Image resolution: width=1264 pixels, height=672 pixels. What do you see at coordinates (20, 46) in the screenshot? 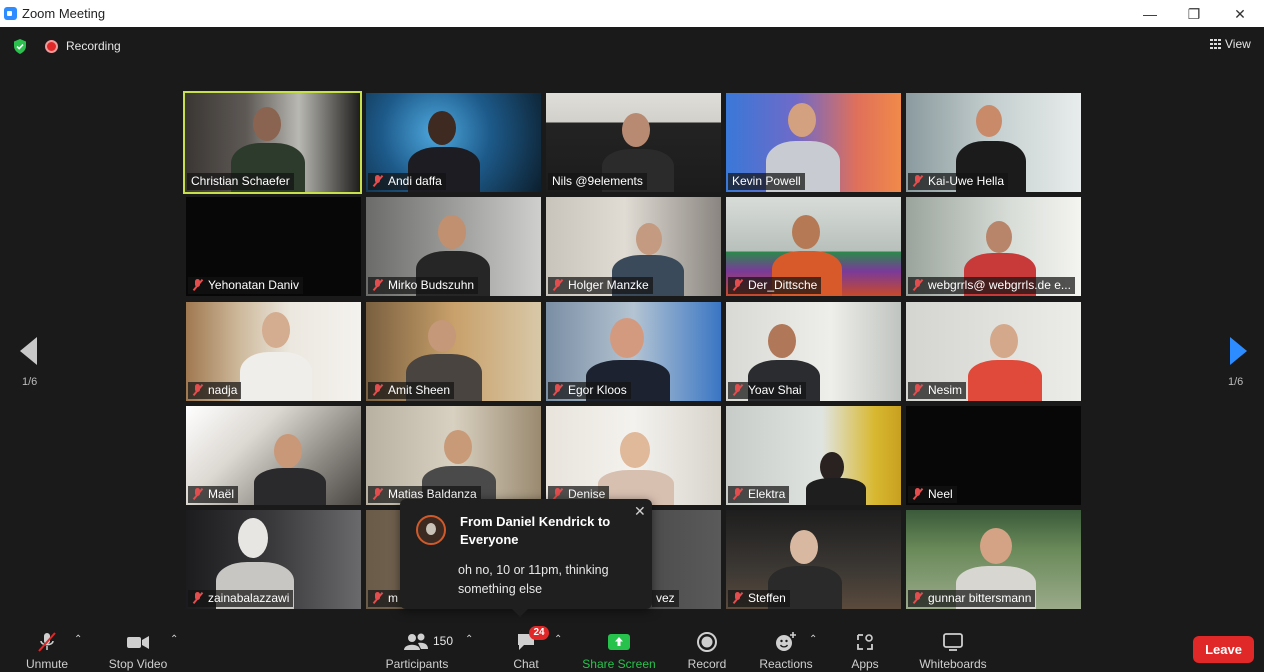
I see `encryption-shield-icon` at bounding box center [20, 46].